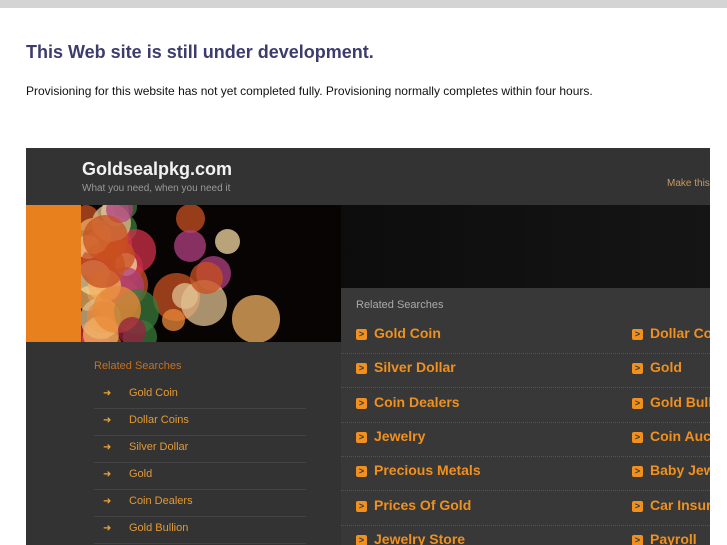 This screenshot has height=545, width=727. Describe the element at coordinates (159, 420) in the screenshot. I see `sidebar-link-label: Dollar Coins` at that location.